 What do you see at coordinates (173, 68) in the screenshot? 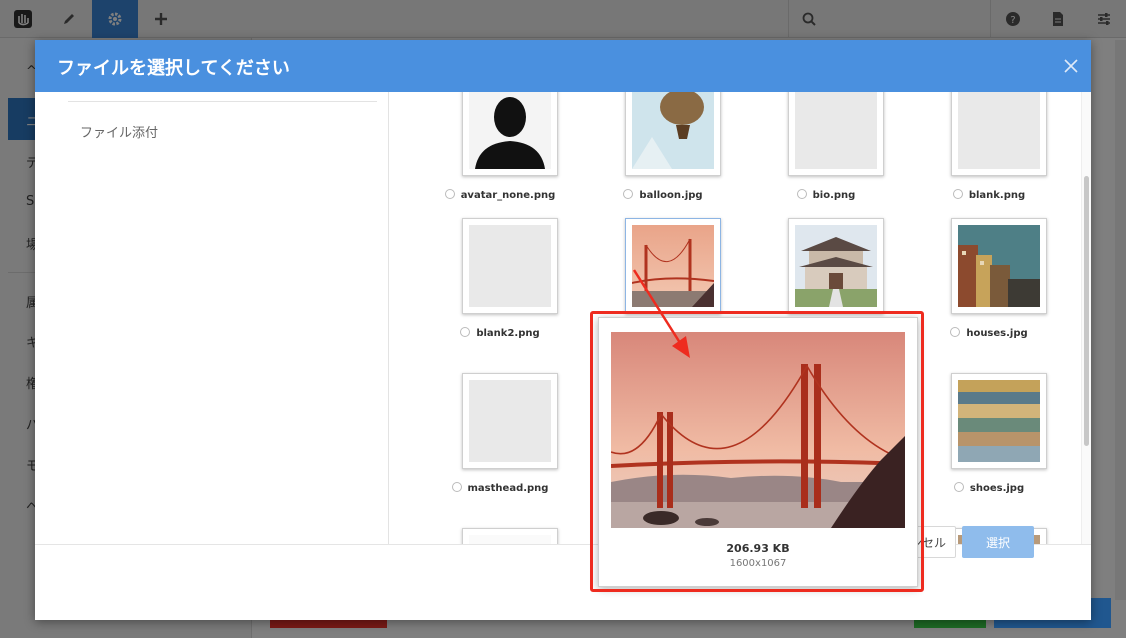
I see `modal-title: ファイルを選択してください` at bounding box center [173, 68].